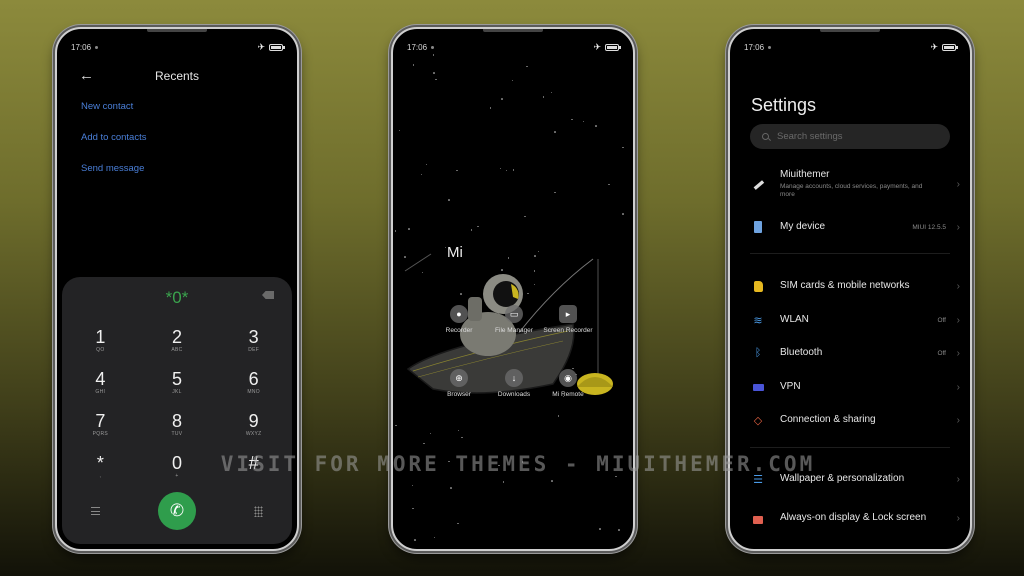 This screenshot has height=576, width=1024. What do you see at coordinates (794, 319) in the screenshot?
I see `item-label: WLAN` at bounding box center [794, 319].